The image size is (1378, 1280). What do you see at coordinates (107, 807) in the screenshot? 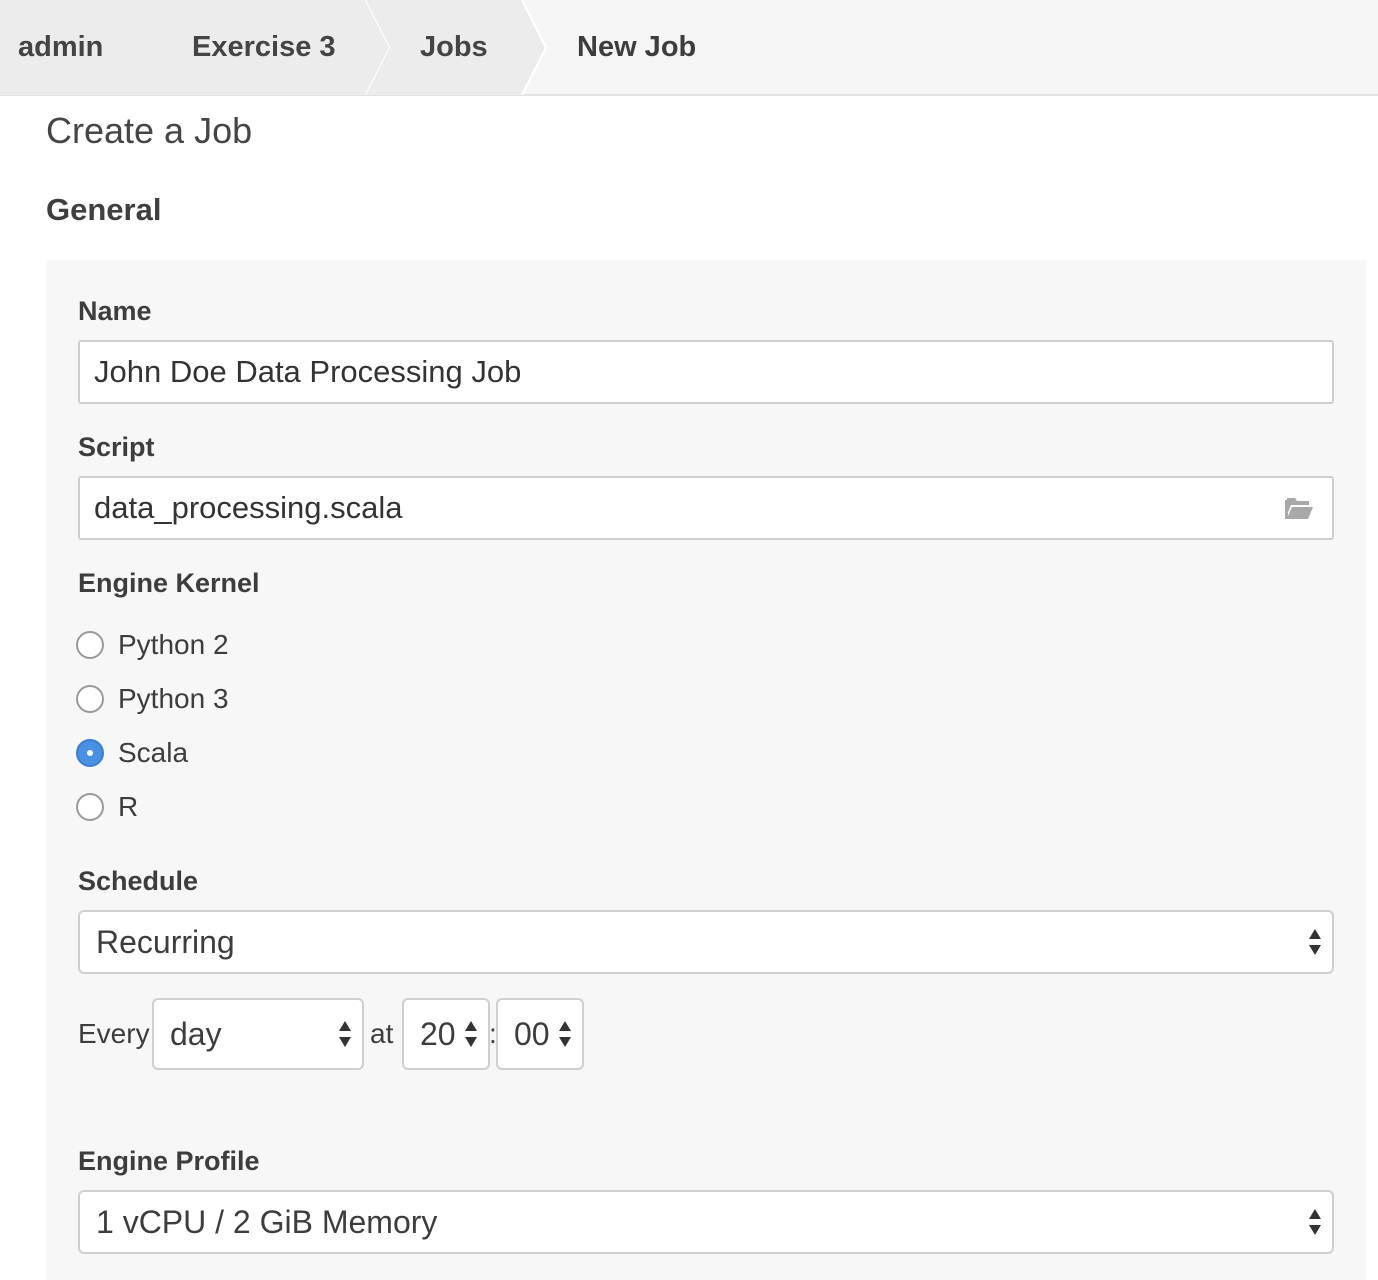
I see `kernel-option-r: R` at bounding box center [107, 807].